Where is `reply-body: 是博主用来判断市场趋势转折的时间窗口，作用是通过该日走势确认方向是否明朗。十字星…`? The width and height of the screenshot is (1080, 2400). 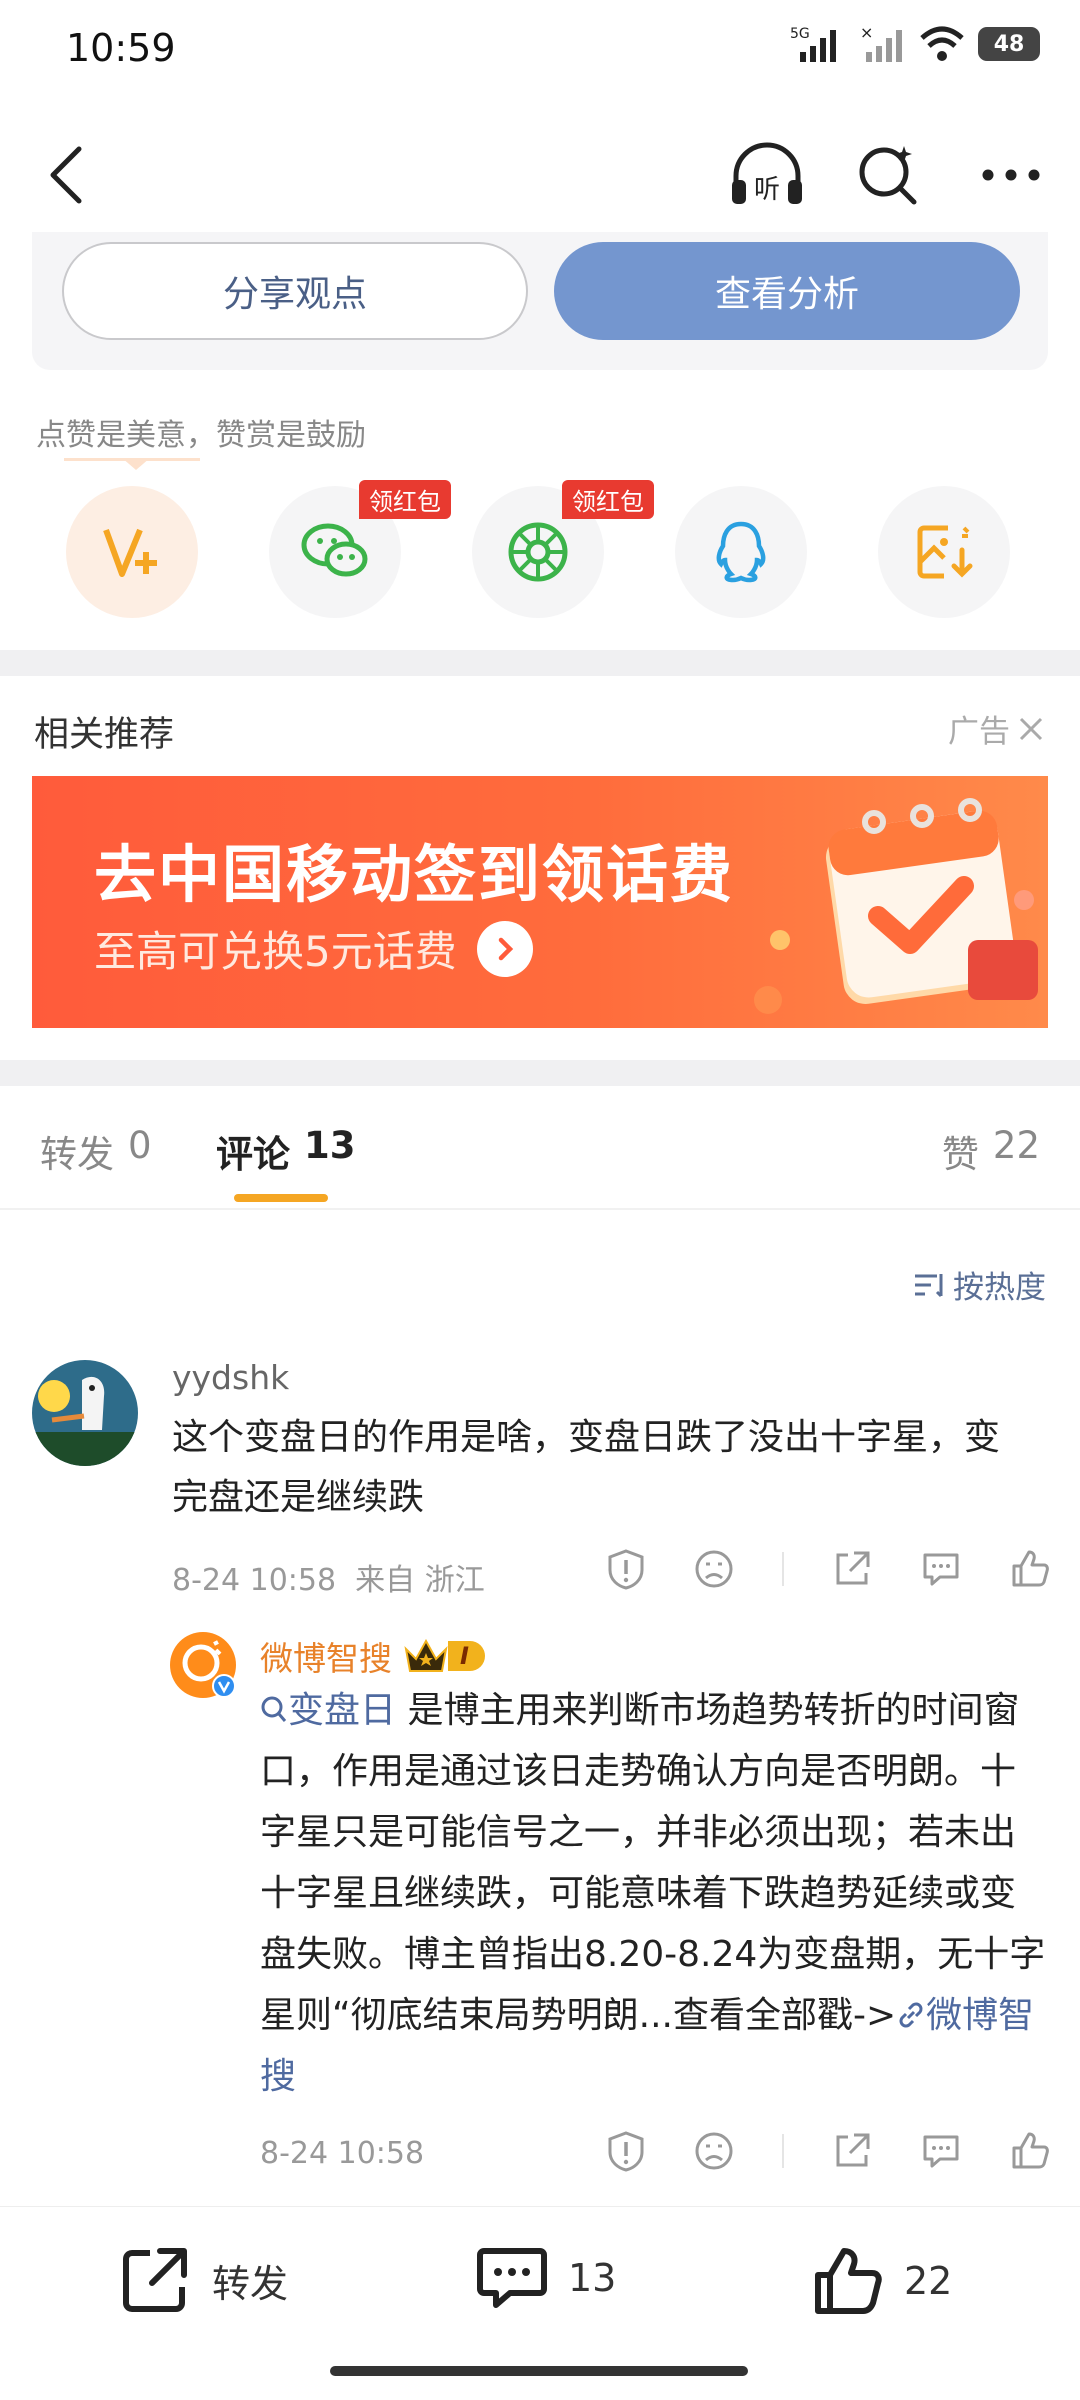 reply-body: 是博主用来判断市场趋势转折的时间窗口，作用是通过该日走势确认方向是否明朗。十字星… is located at coordinates (653, 1863).